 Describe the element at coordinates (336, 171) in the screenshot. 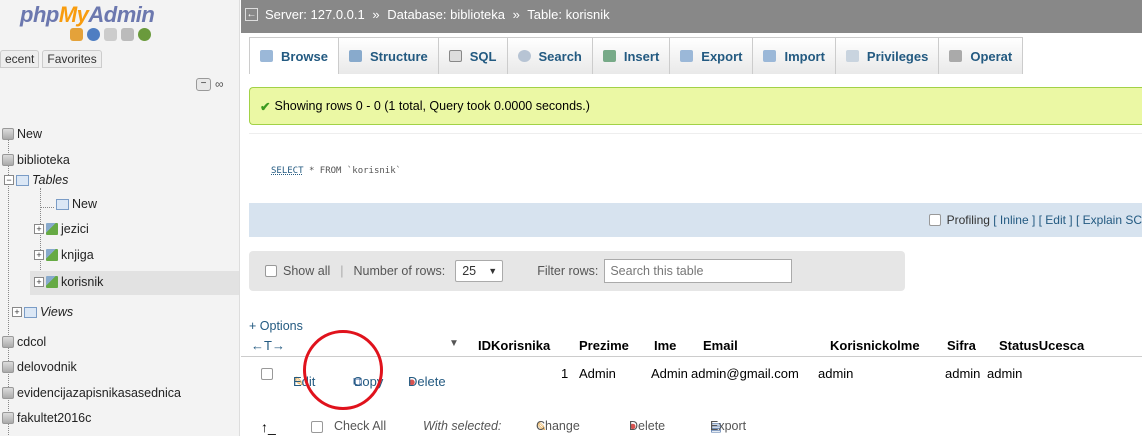

I see `sql-query-text: SELECT * FROM `korisnik`` at that location.